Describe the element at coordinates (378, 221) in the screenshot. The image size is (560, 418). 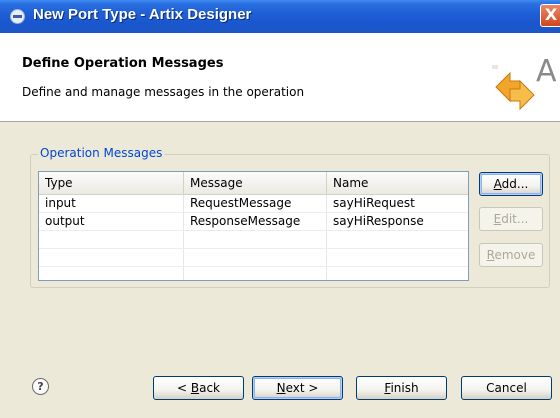
I see `table-cell: sayHiResponse` at that location.